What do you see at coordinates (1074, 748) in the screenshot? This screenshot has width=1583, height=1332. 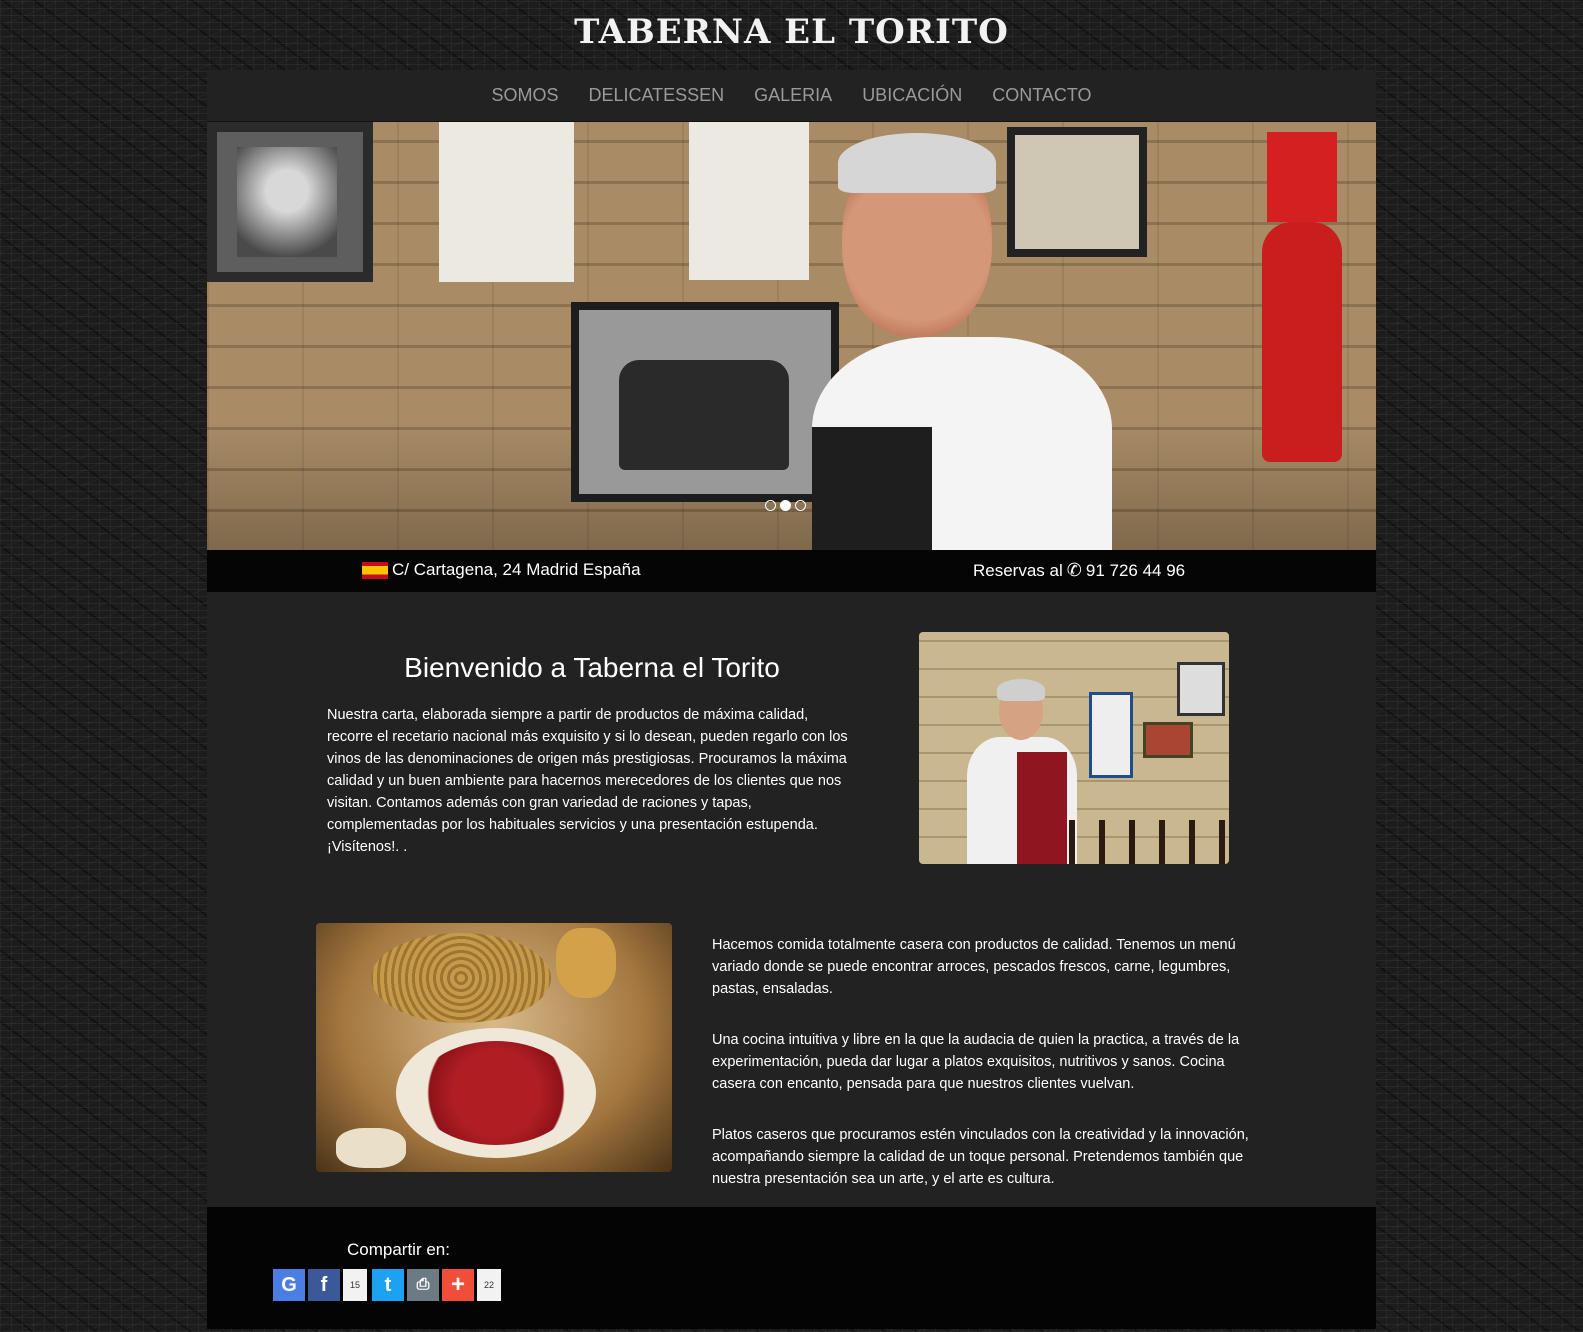 I see `owner-photo` at bounding box center [1074, 748].